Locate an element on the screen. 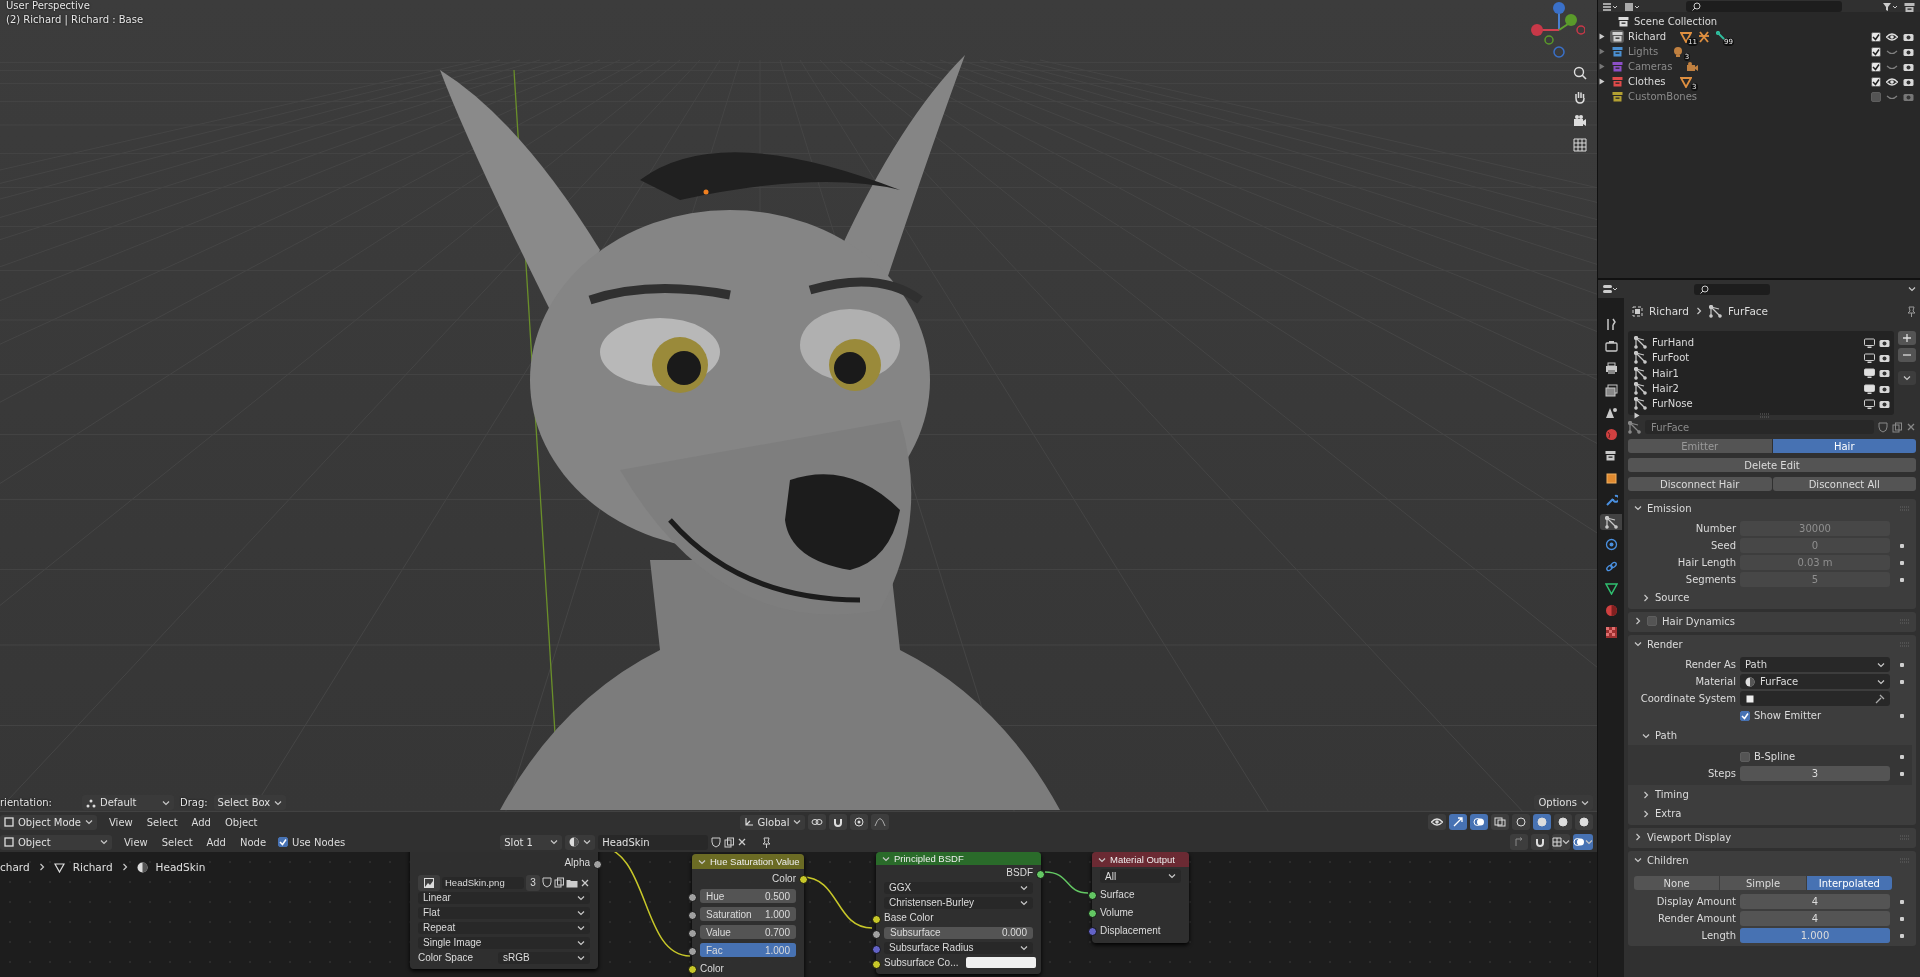 This screenshot has height=977, width=1920. breadcrumb-item: FurFace is located at coordinates (1748, 311).